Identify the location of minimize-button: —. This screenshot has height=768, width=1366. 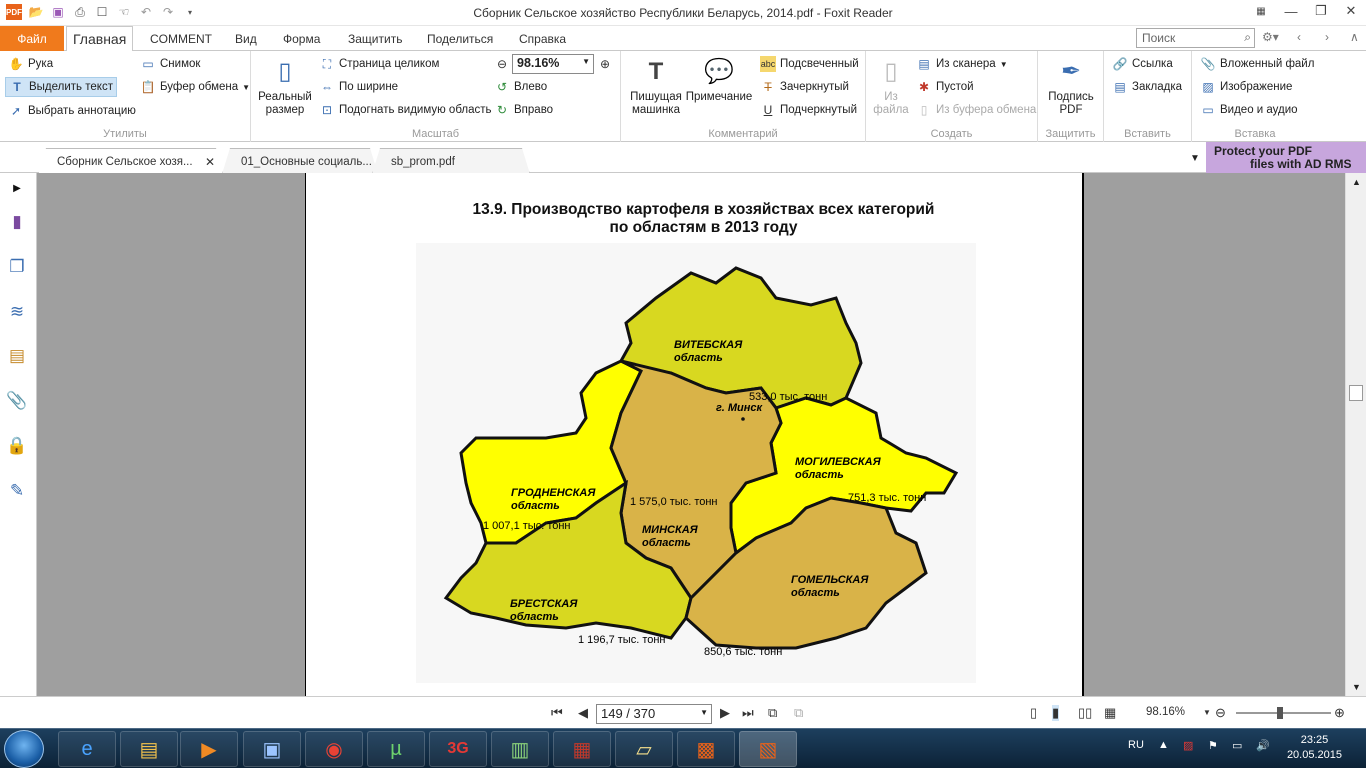
(1291, 11).